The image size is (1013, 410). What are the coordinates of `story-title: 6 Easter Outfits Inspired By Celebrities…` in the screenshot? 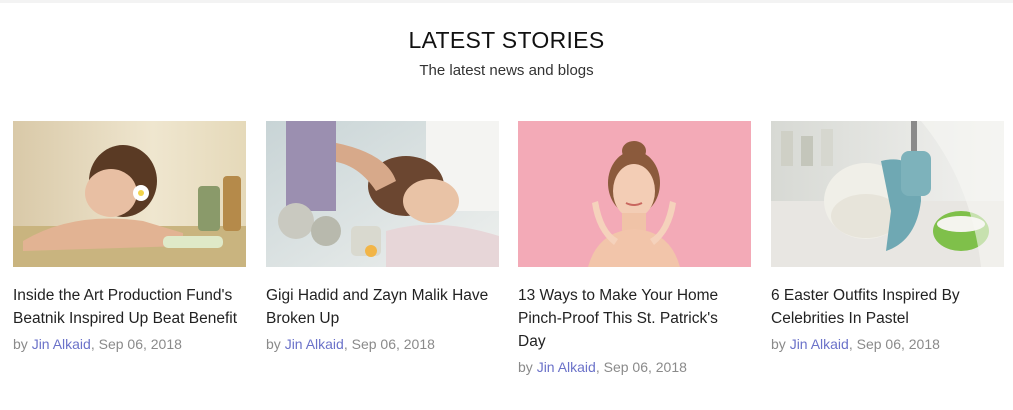 It's located at (887, 307).